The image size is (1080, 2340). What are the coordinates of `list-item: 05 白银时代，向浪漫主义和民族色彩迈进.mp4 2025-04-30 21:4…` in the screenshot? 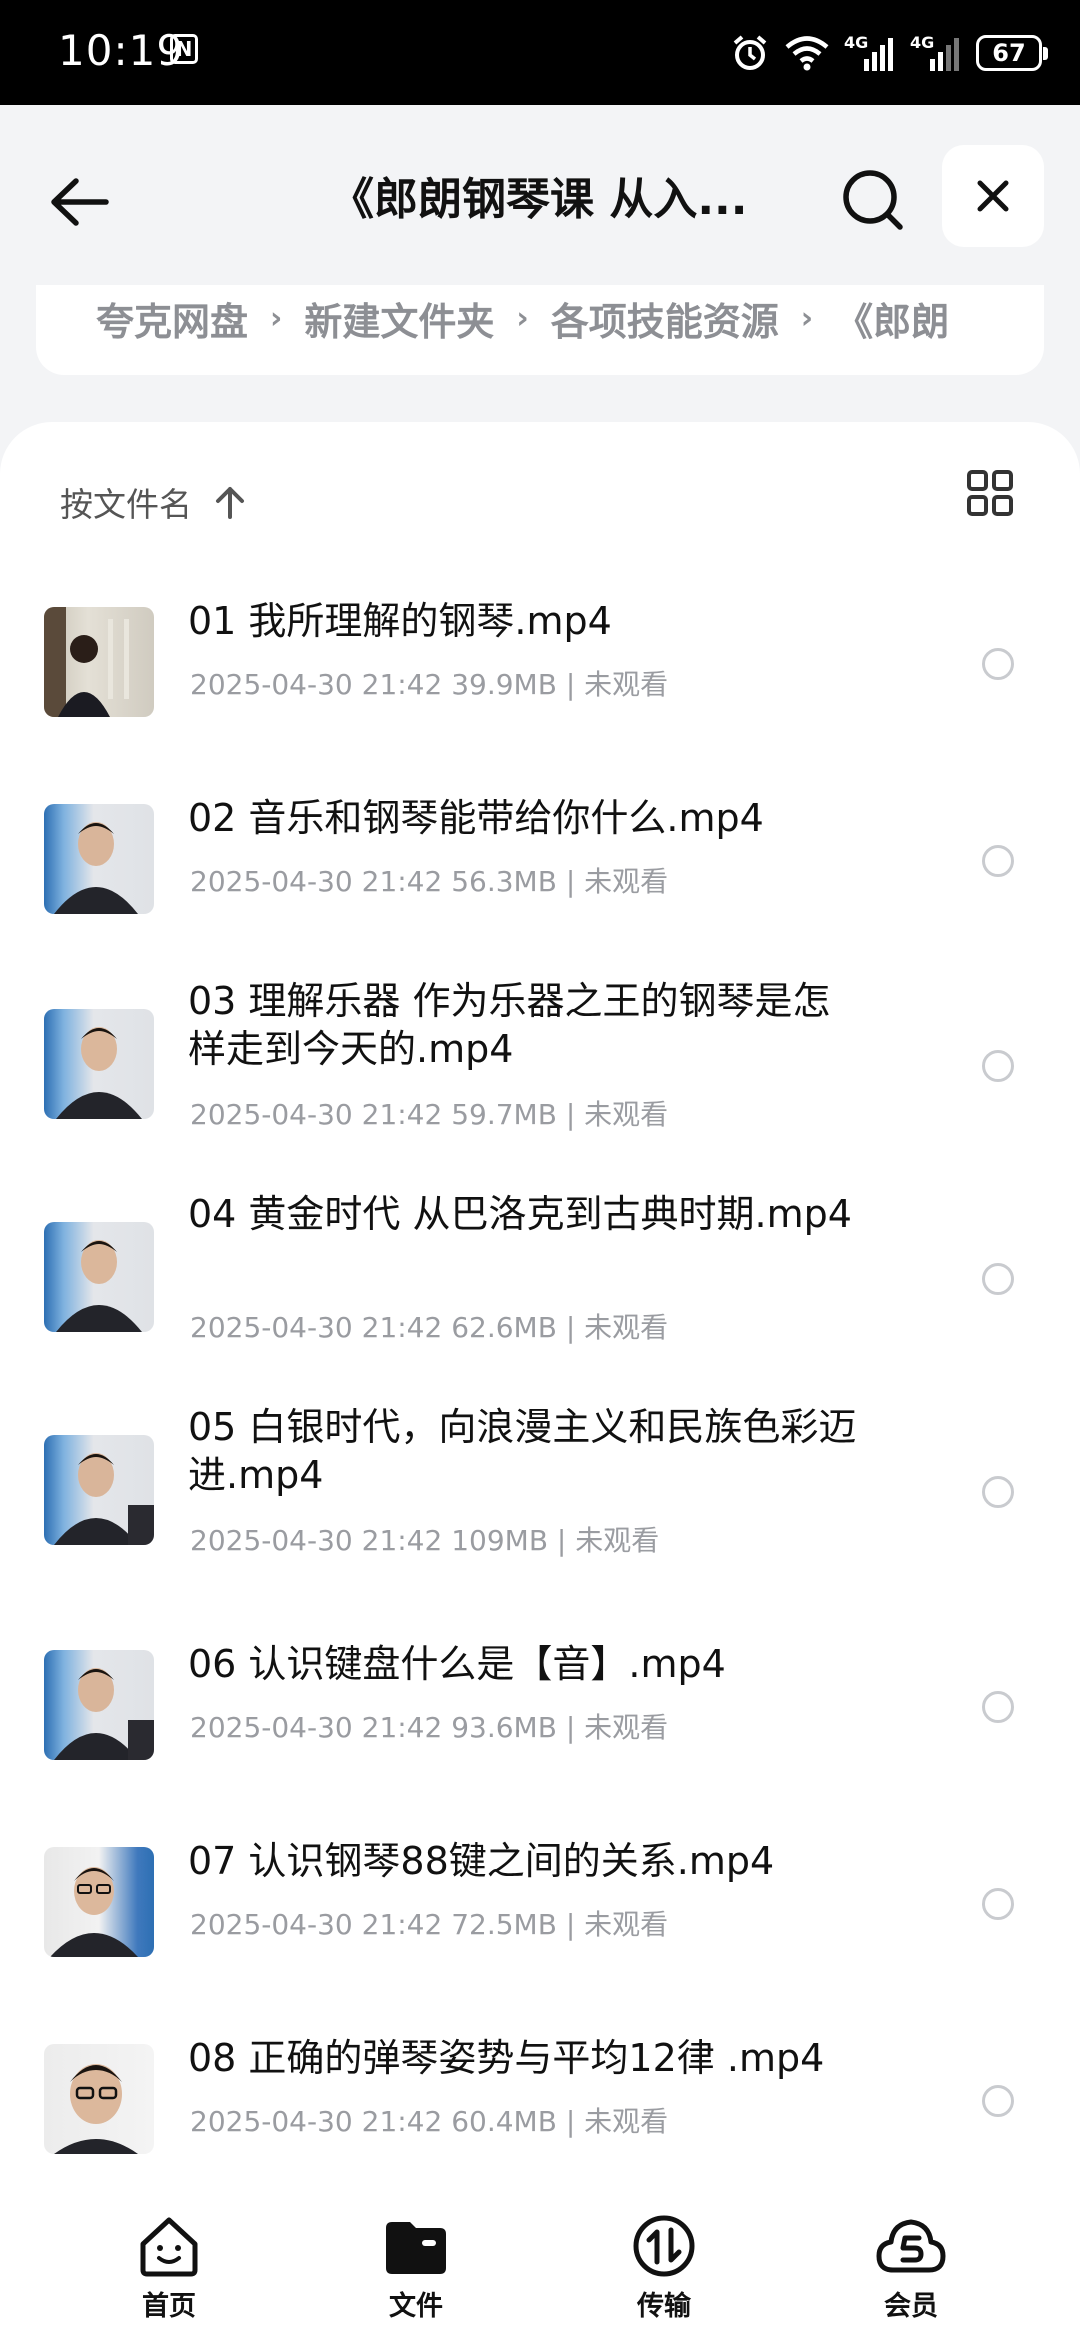 It's located at (540, 1487).